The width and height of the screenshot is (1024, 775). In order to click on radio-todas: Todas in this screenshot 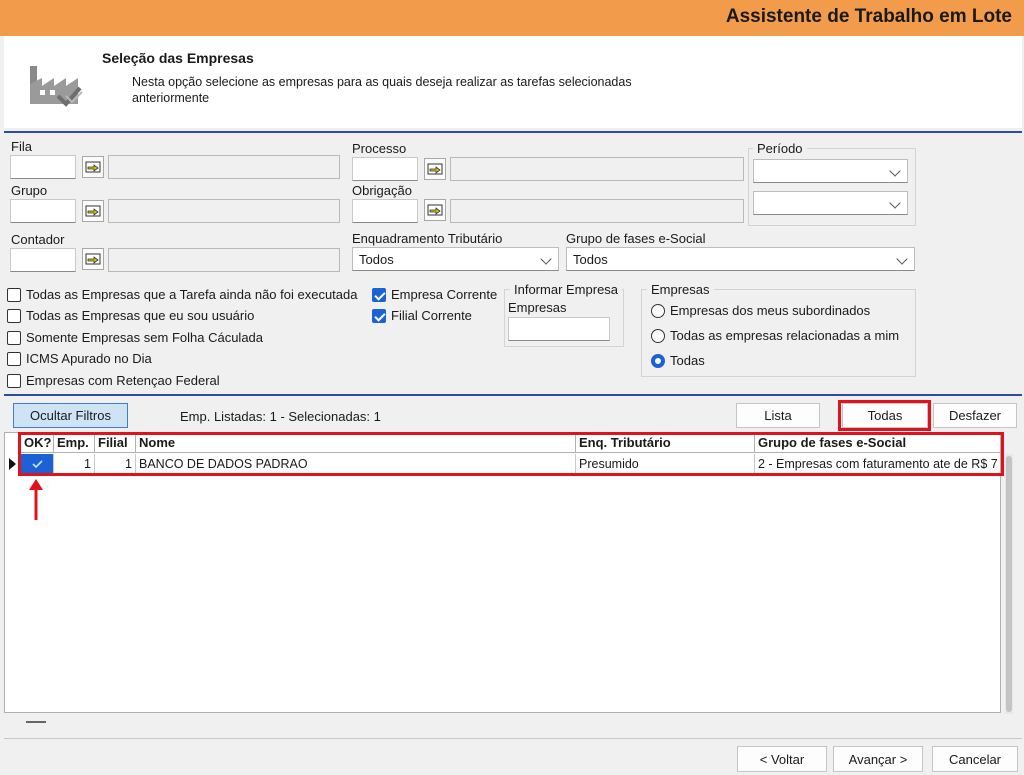, I will do `click(678, 360)`.